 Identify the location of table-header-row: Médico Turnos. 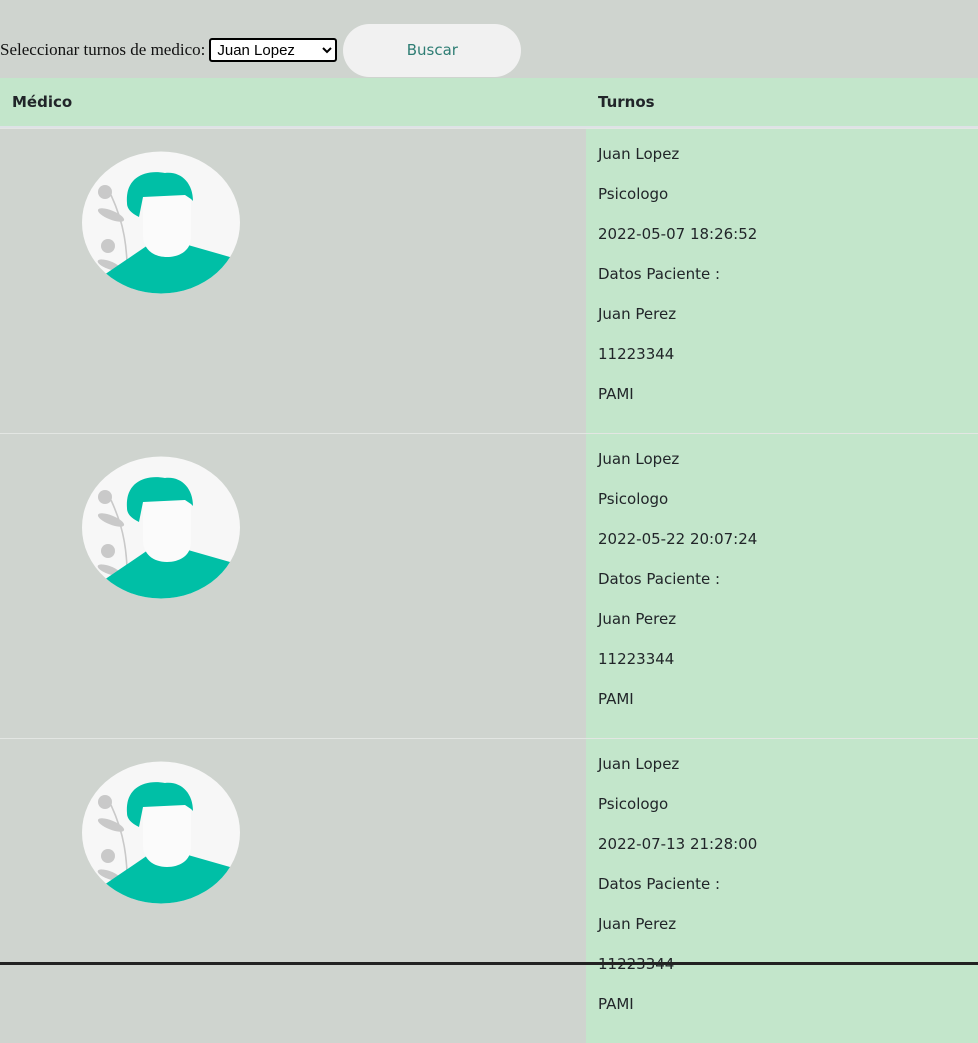
(489, 103).